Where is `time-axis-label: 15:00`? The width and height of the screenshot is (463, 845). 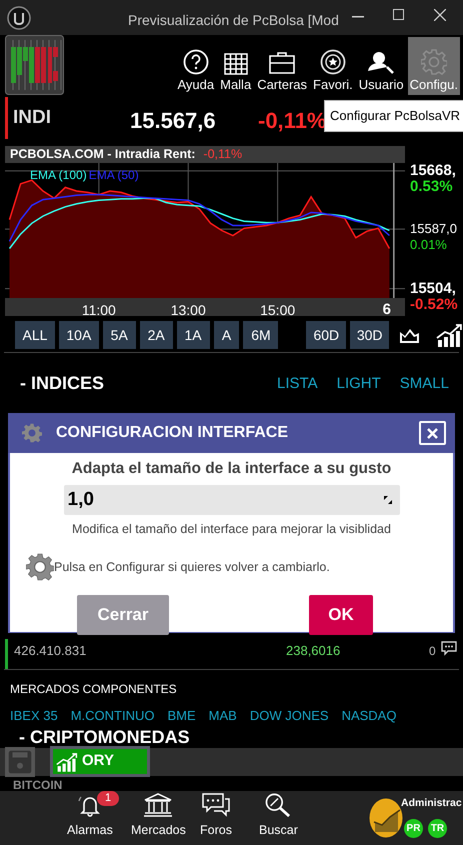 time-axis-label: 15:00 is located at coordinates (278, 310).